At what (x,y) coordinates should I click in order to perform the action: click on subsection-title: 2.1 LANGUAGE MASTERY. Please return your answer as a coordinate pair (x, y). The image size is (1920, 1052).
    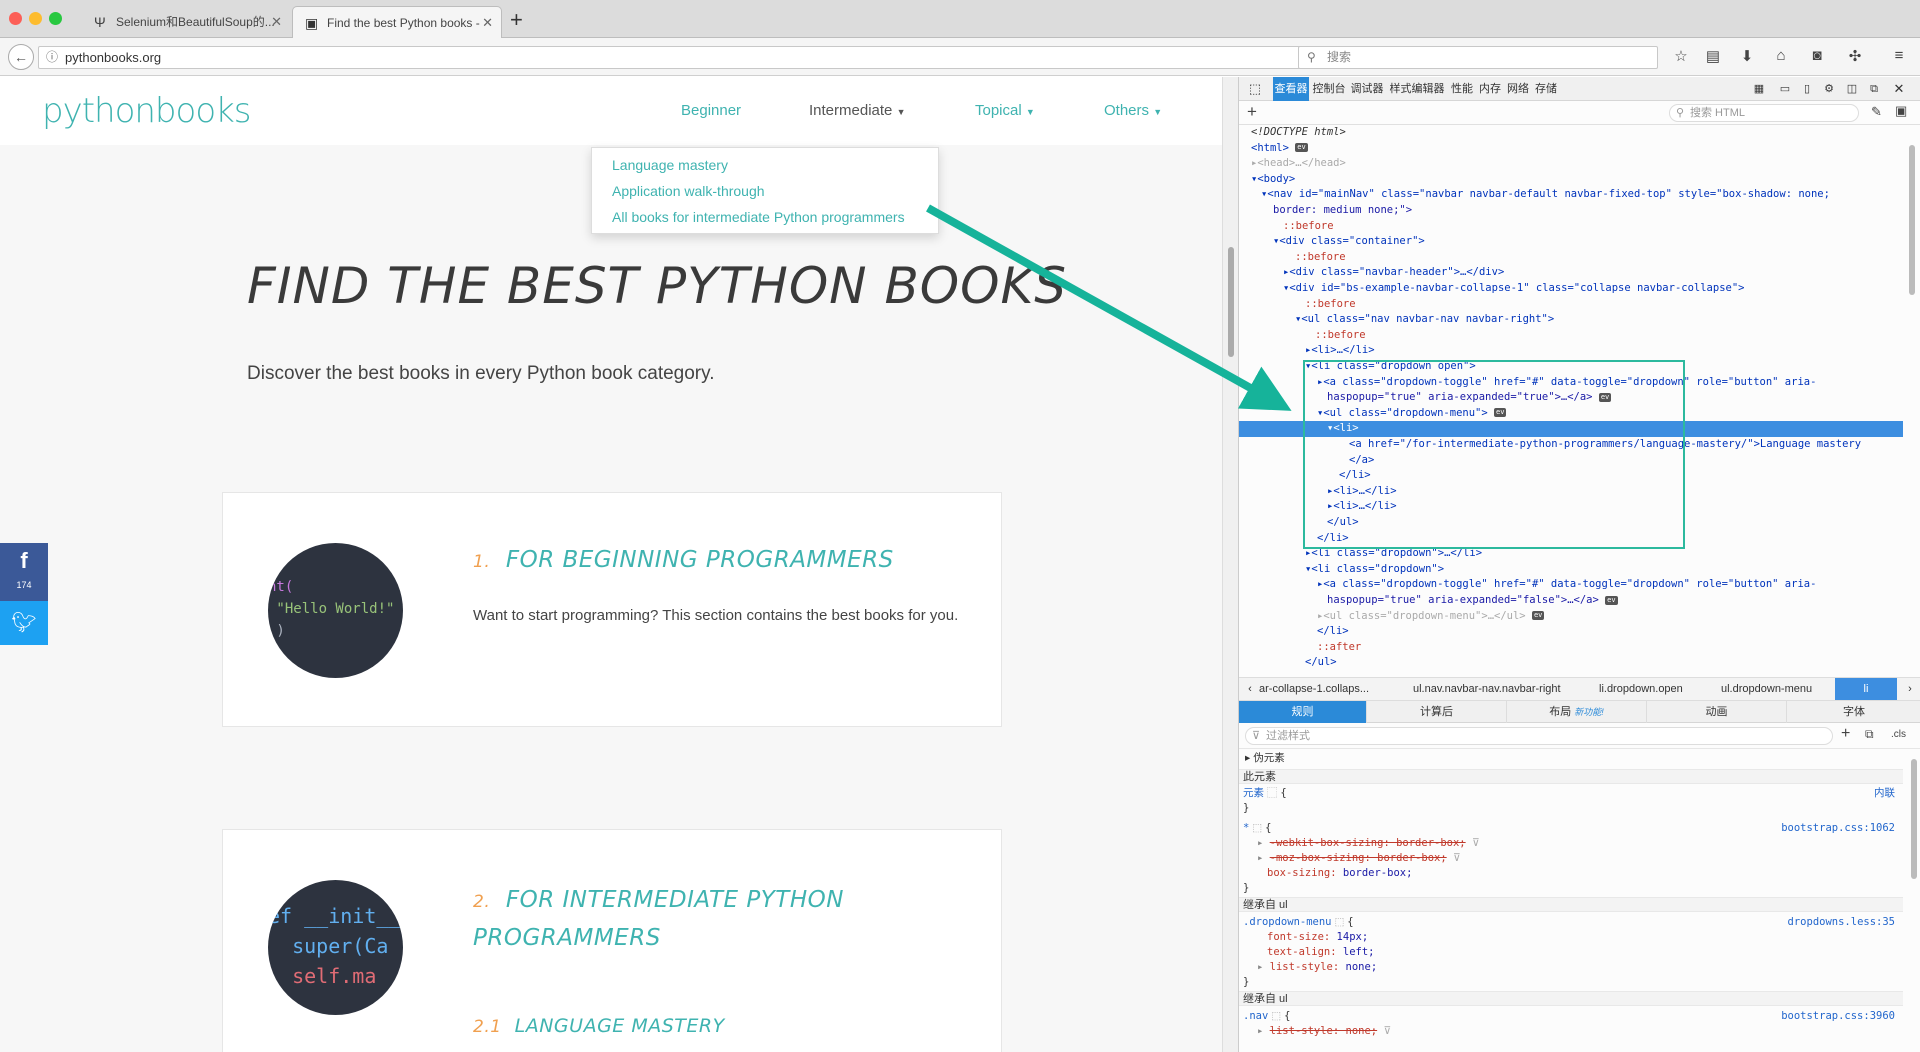
    Looking at the image, I should click on (599, 1026).